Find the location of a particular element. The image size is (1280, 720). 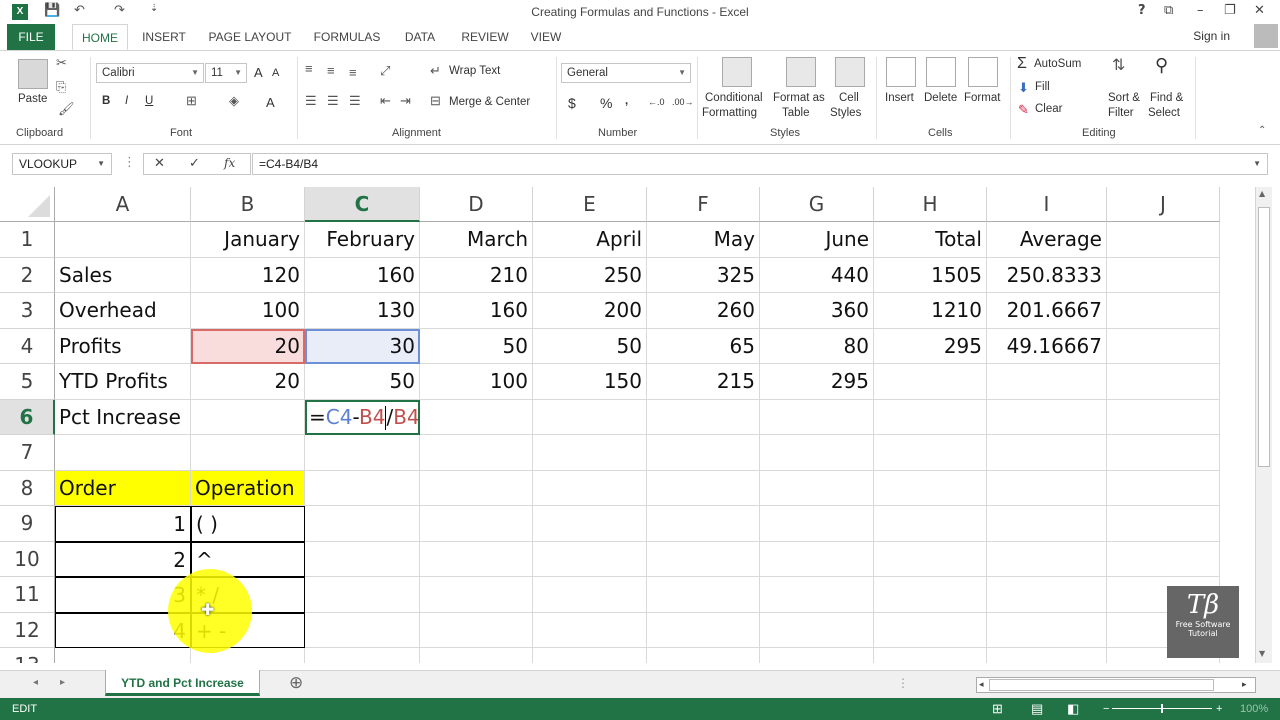

cell-d3: 160 is located at coordinates (476, 311).